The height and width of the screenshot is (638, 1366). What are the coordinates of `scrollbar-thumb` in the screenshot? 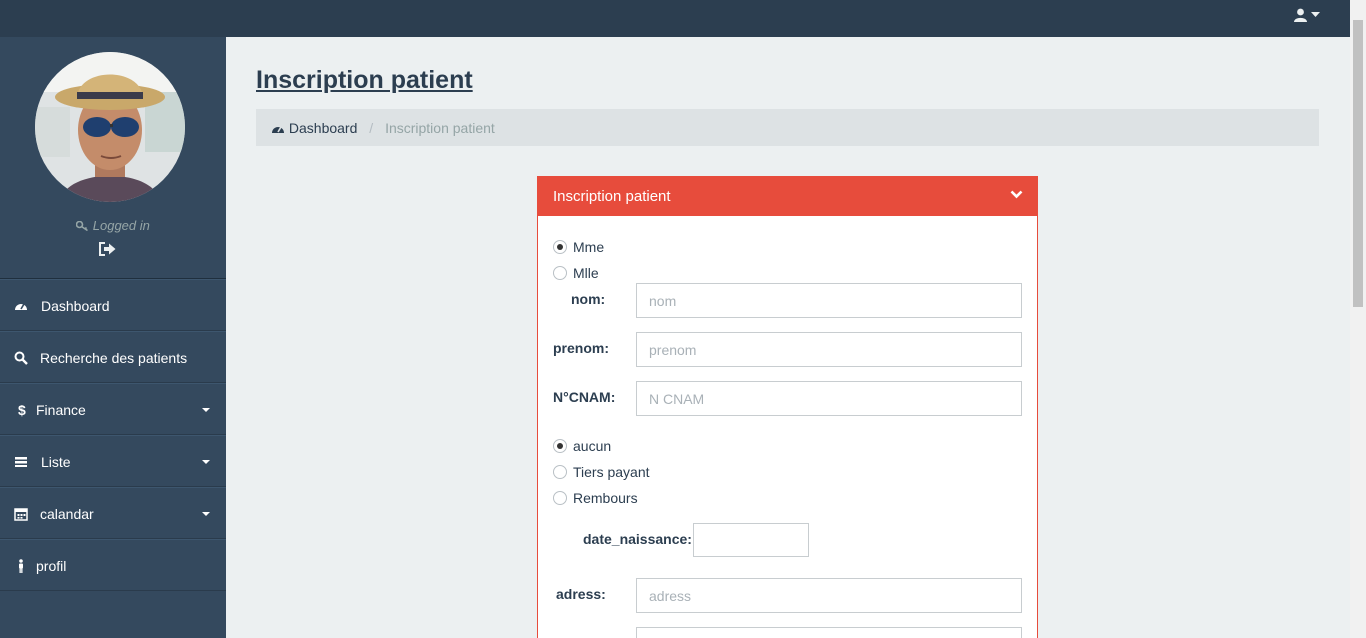 It's located at (1358, 163).